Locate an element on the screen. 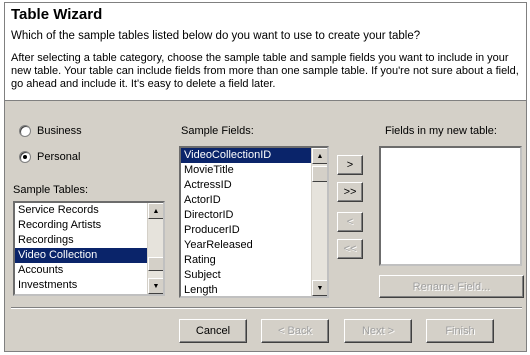  business-radio: Business is located at coordinates (50, 131).